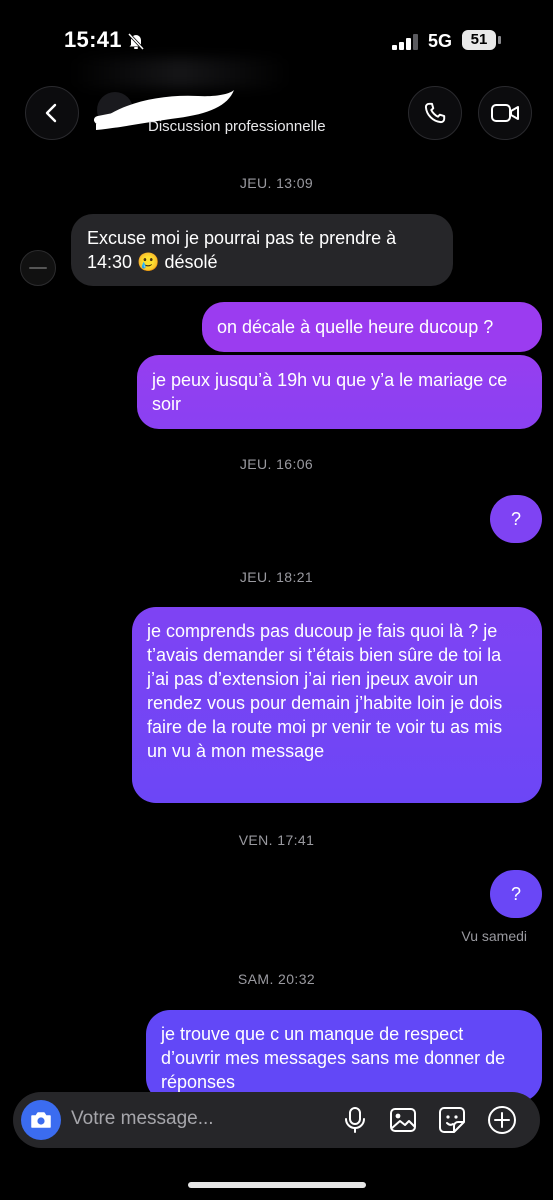 This screenshot has height=1200, width=553. I want to click on chat-subtitle: Discussion professionnelle, so click(237, 126).